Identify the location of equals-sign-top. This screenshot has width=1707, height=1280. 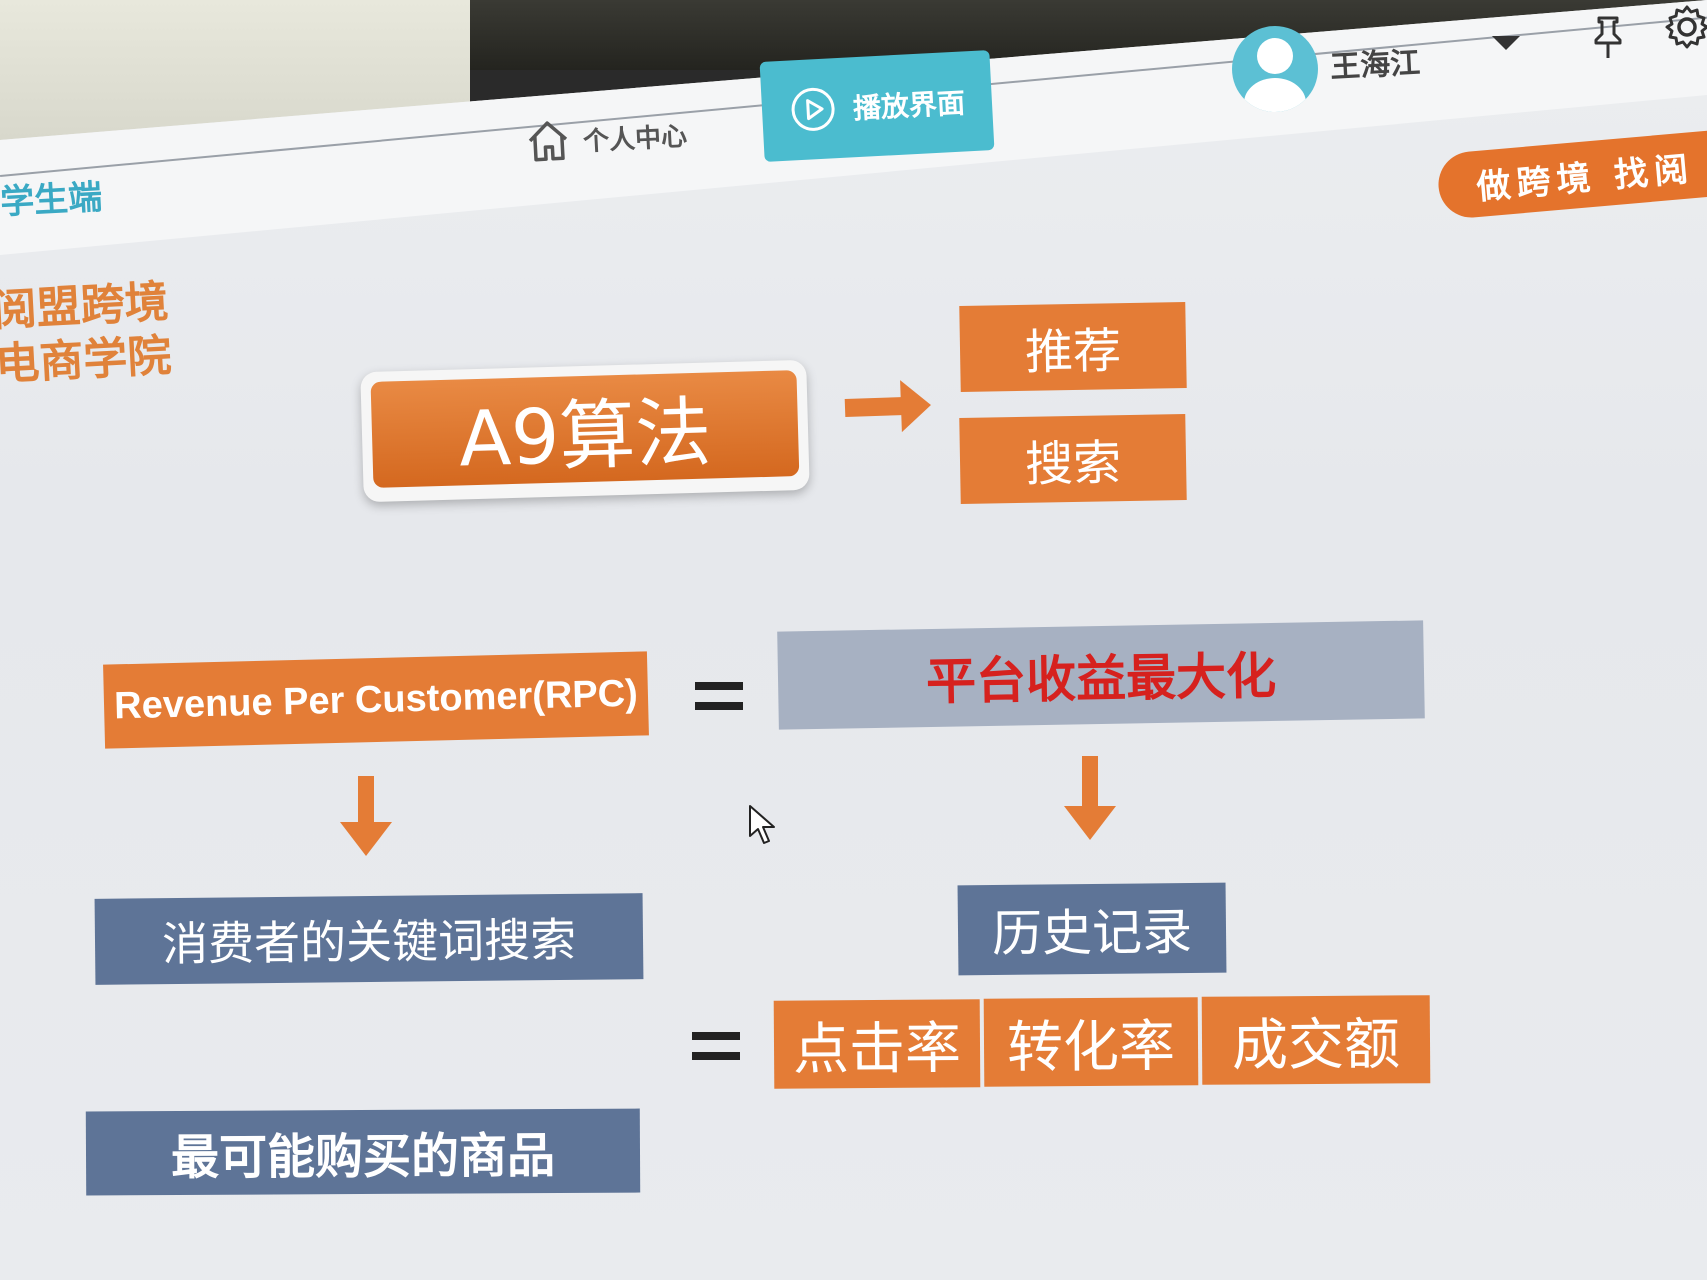
(719, 696).